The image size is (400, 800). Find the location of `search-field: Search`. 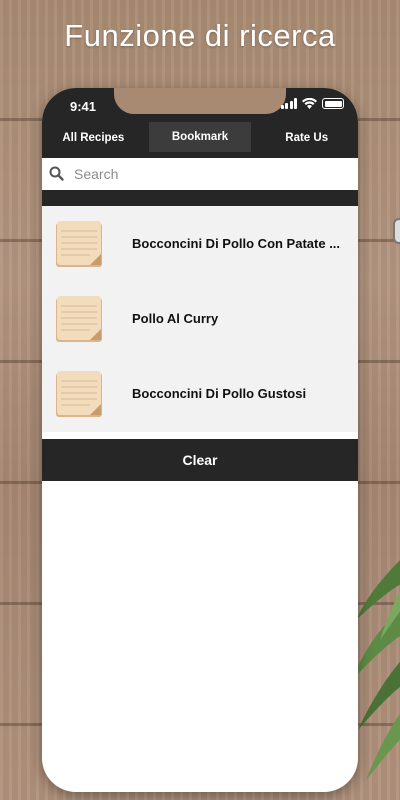

search-field: Search is located at coordinates (200, 174).